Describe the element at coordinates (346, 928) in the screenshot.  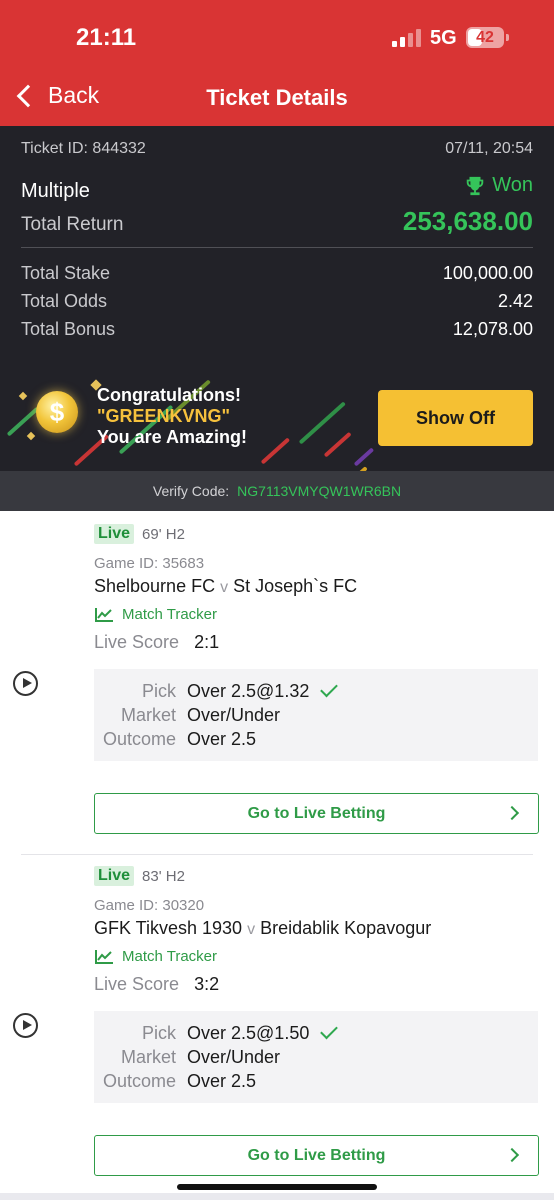
I see `away-team: Breidablik Kopavogur` at that location.